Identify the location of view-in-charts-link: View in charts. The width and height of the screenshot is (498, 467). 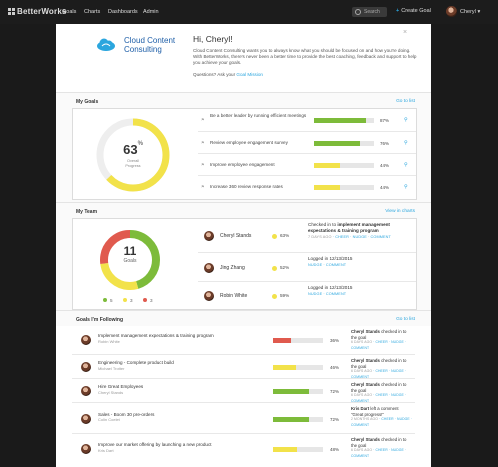
(400, 211).